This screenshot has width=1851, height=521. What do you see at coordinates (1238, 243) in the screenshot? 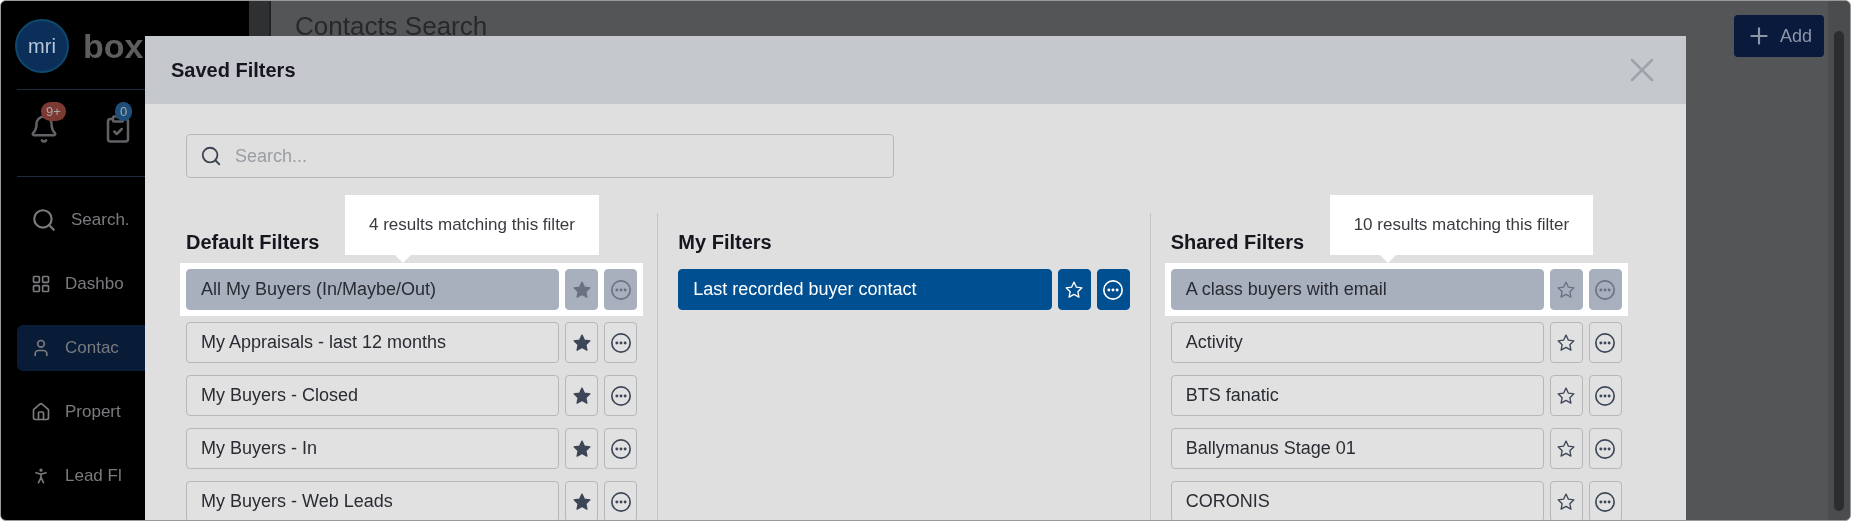
I see `column-heading: Shared Filters` at bounding box center [1238, 243].